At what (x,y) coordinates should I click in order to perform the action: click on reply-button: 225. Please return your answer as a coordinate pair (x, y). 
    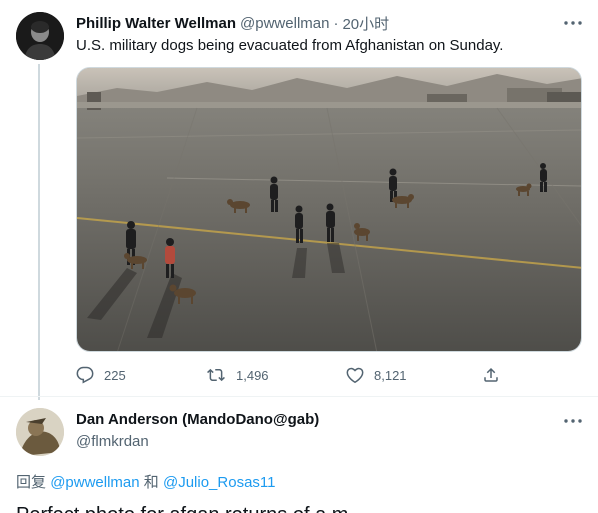
    Looking at the image, I should click on (101, 375).